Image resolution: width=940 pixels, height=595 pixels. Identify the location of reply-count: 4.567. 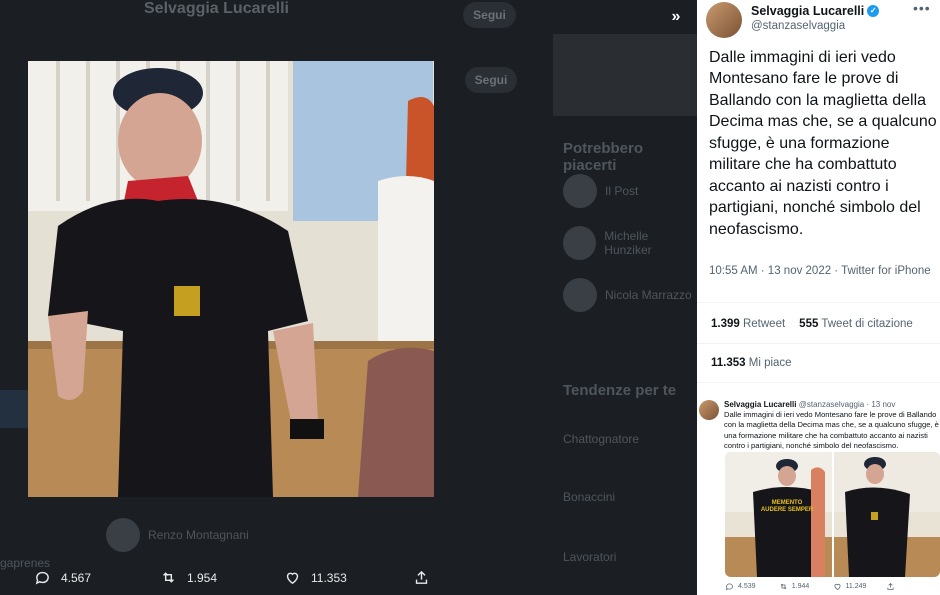
(76, 577).